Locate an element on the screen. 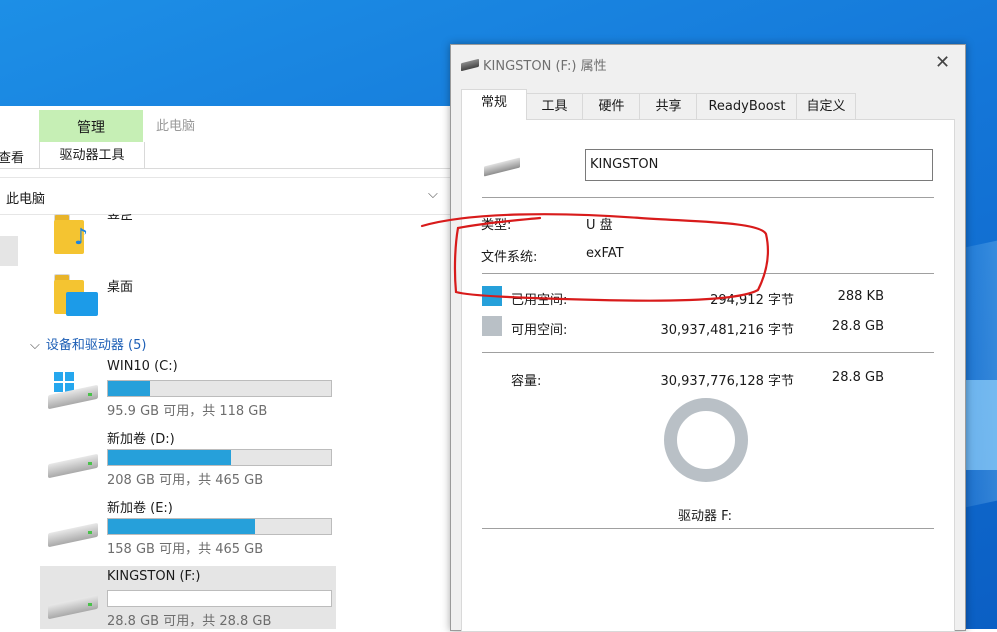 The width and height of the screenshot is (997, 632). tab-drive-tools: 驱动器工具 is located at coordinates (92, 155).